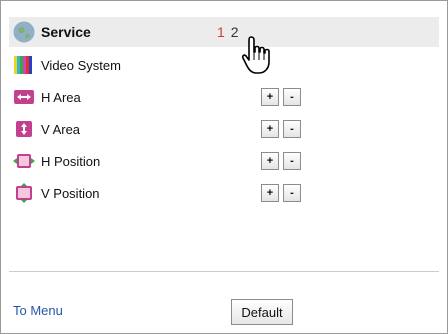 The width and height of the screenshot is (448, 334). Describe the element at coordinates (292, 129) in the screenshot. I see `v-area-minus-button: -` at that location.